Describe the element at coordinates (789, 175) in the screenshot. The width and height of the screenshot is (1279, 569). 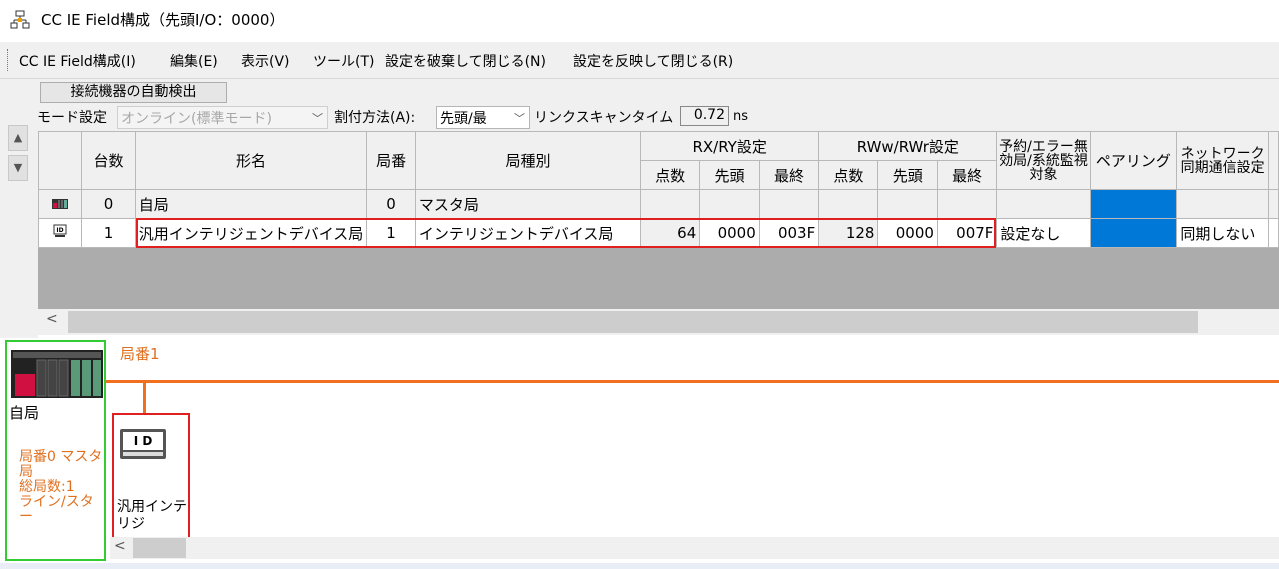
I see `header-rx-end: 最終` at that location.